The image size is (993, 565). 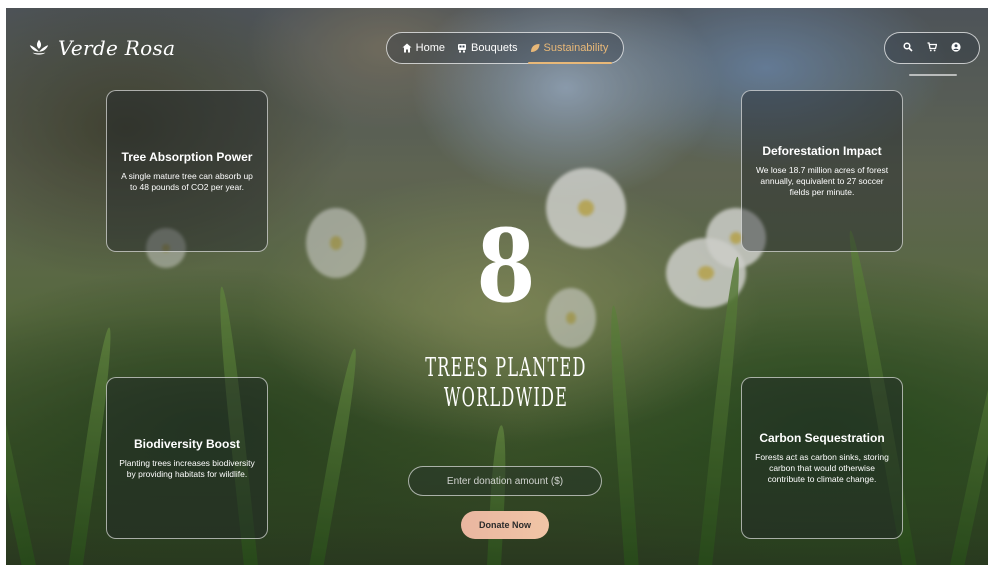 I want to click on account-button, so click(x=956, y=48).